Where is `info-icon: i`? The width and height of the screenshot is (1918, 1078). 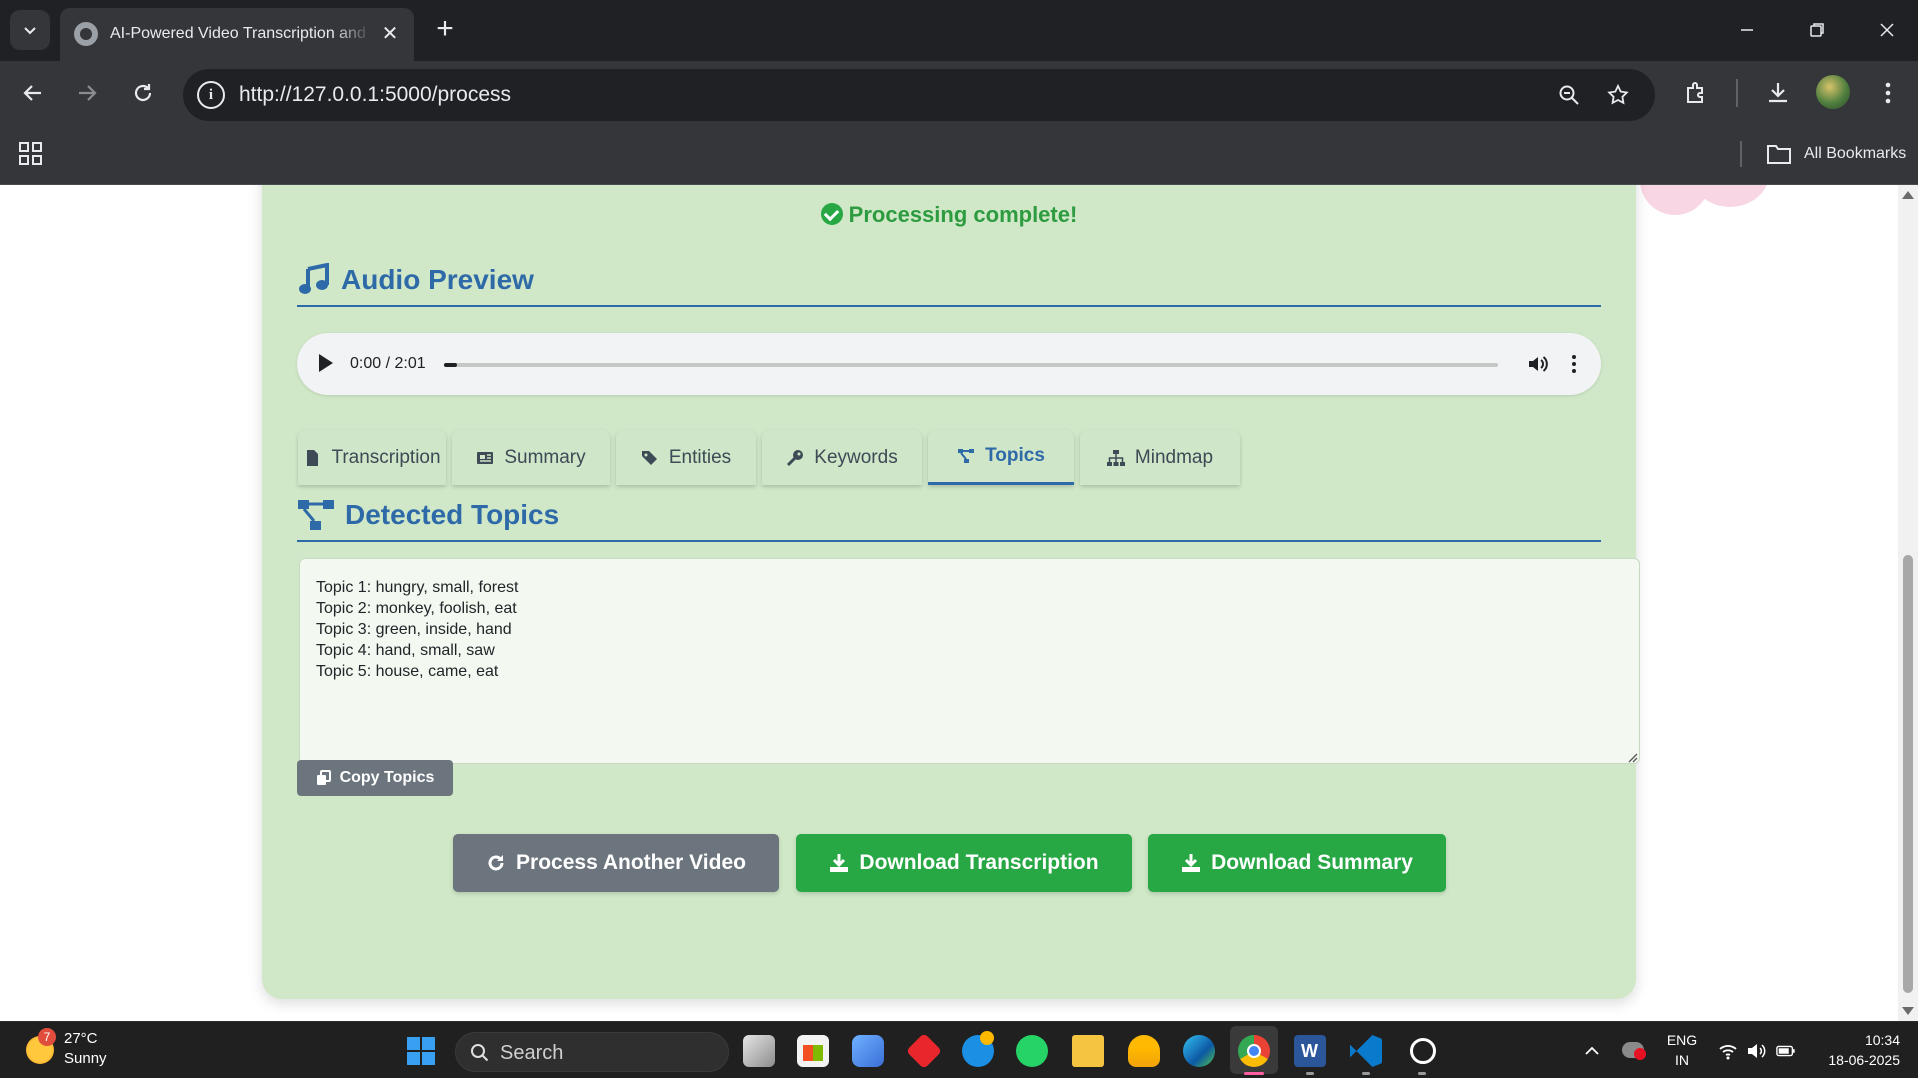
info-icon: i is located at coordinates (211, 95).